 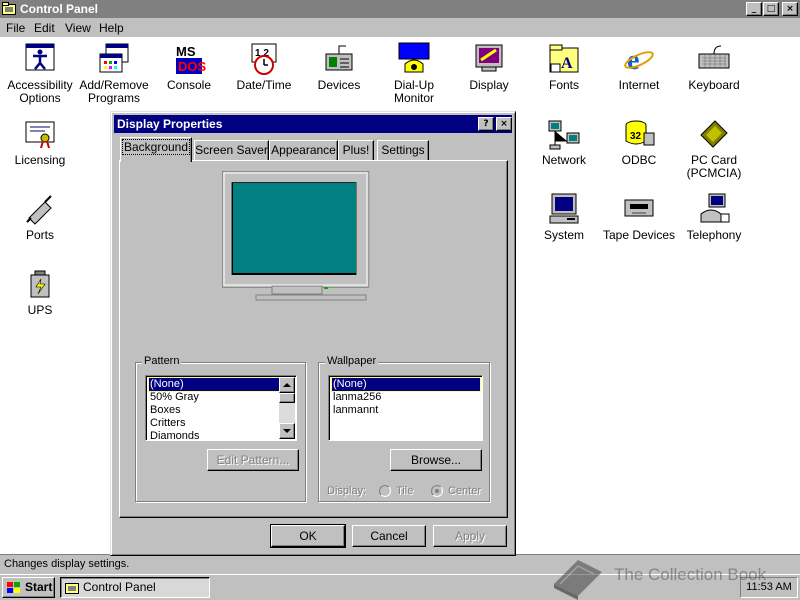 I want to click on cp-item-label: ODBC, so click(x=639, y=160).